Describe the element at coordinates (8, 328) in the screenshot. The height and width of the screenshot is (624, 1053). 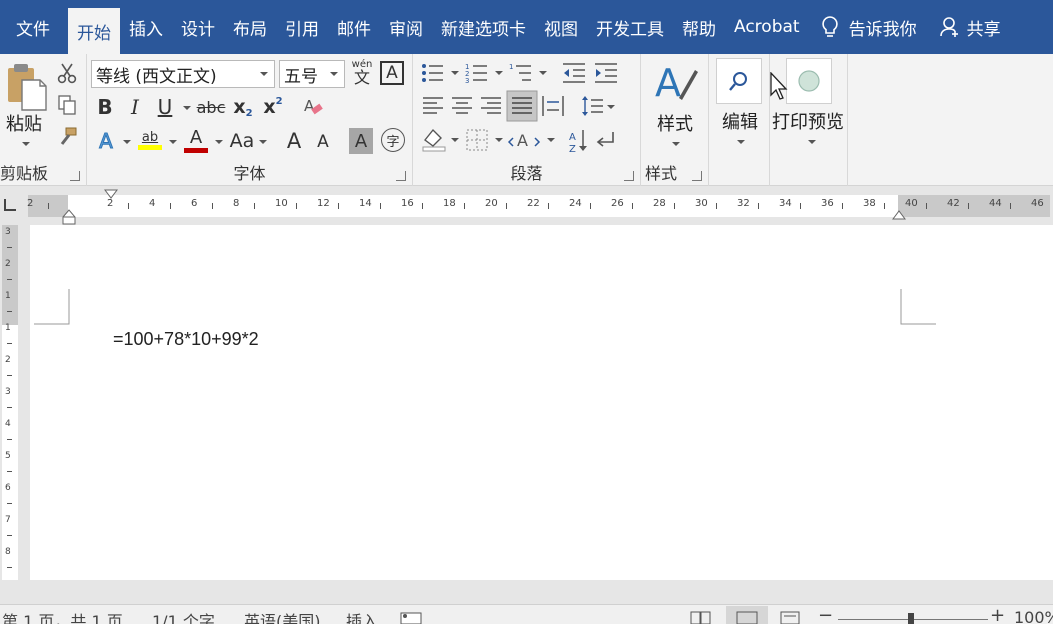
I see `vertical-ruler-number: 1` at that location.